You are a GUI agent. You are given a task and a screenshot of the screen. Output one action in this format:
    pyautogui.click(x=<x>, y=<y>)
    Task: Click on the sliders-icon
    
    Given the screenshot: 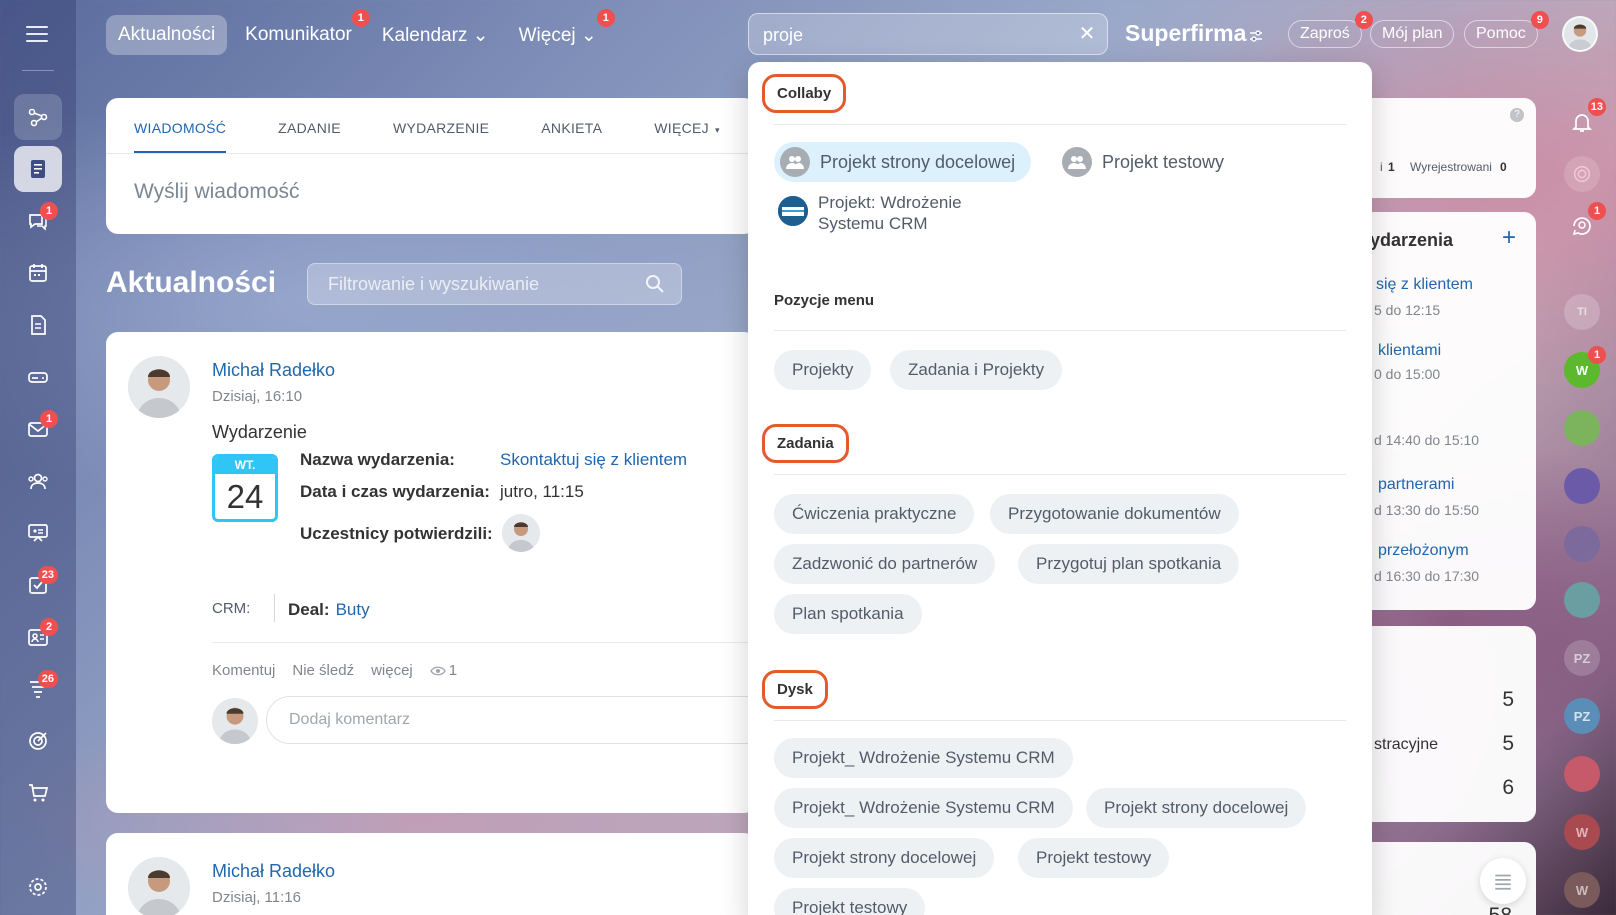 What is the action you would take?
    pyautogui.click(x=1256, y=36)
    